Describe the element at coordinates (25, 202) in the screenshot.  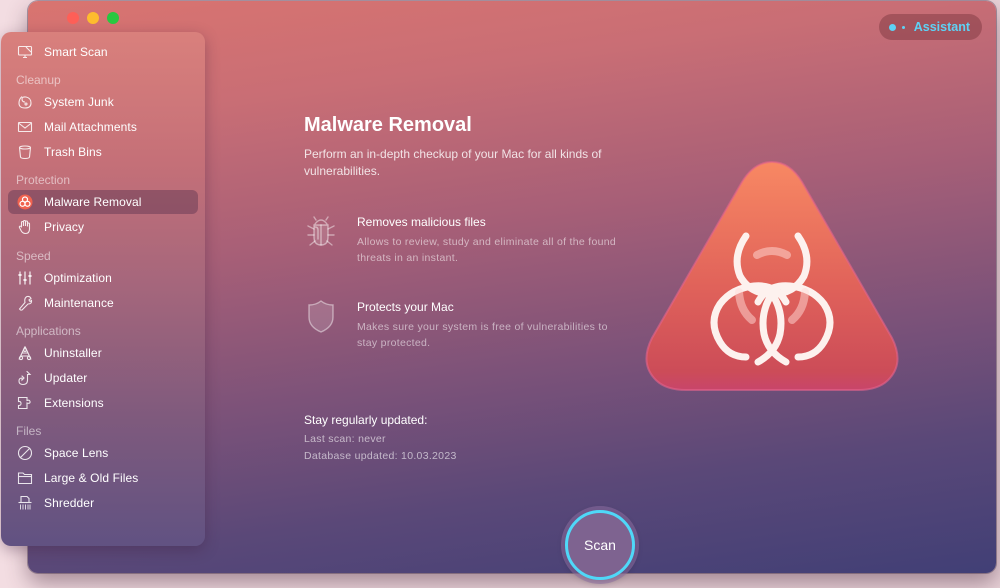
I see `biohazard-icon` at that location.